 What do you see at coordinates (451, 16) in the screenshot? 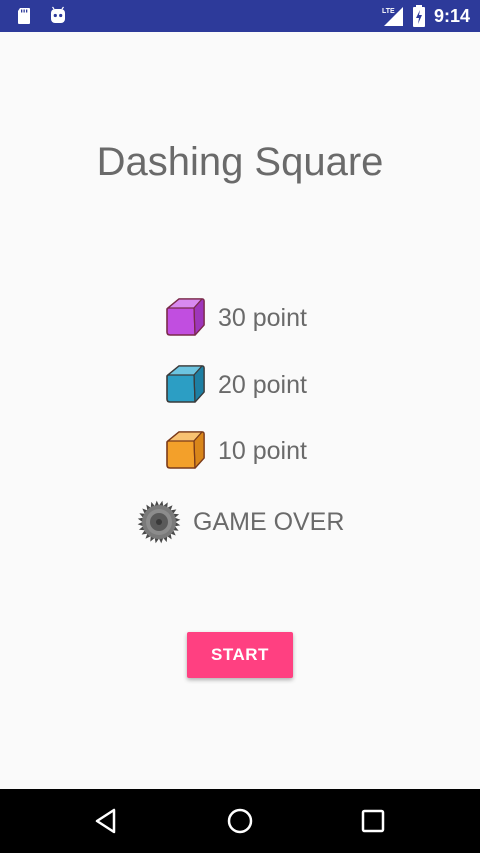
I see `clock: 9:14` at bounding box center [451, 16].